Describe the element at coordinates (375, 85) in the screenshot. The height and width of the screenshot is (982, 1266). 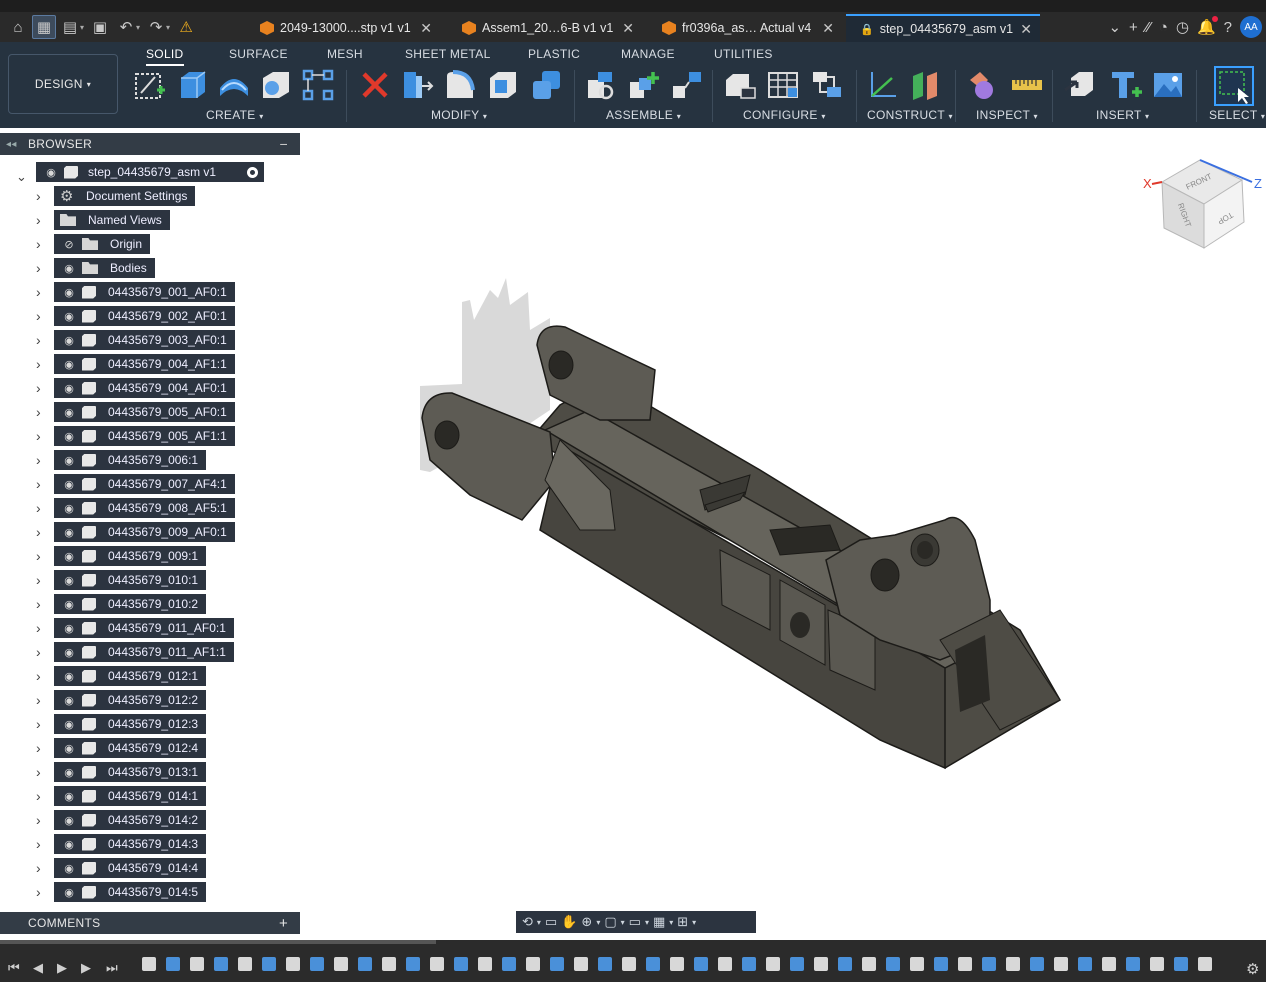
I see `delete-icon` at that location.